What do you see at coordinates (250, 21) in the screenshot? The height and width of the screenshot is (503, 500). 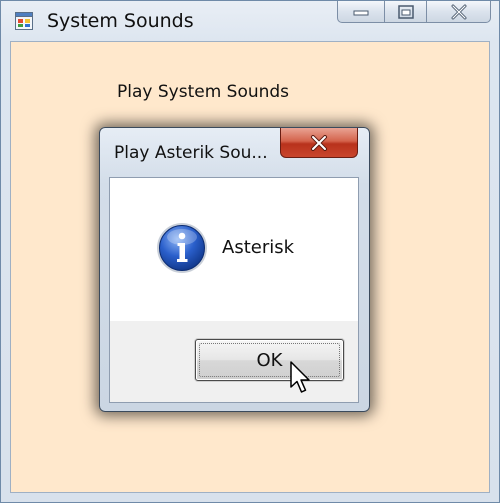 I see `title-bar: System Sounds` at bounding box center [250, 21].